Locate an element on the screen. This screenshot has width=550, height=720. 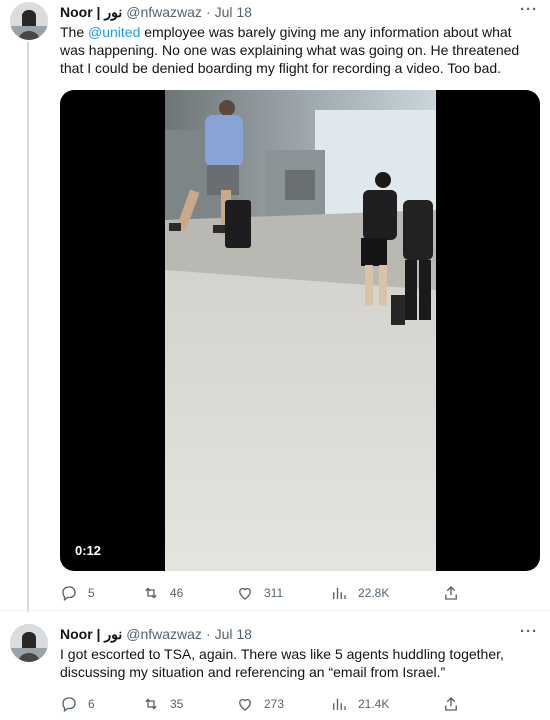
reply-count: 5 is located at coordinates (91, 593).